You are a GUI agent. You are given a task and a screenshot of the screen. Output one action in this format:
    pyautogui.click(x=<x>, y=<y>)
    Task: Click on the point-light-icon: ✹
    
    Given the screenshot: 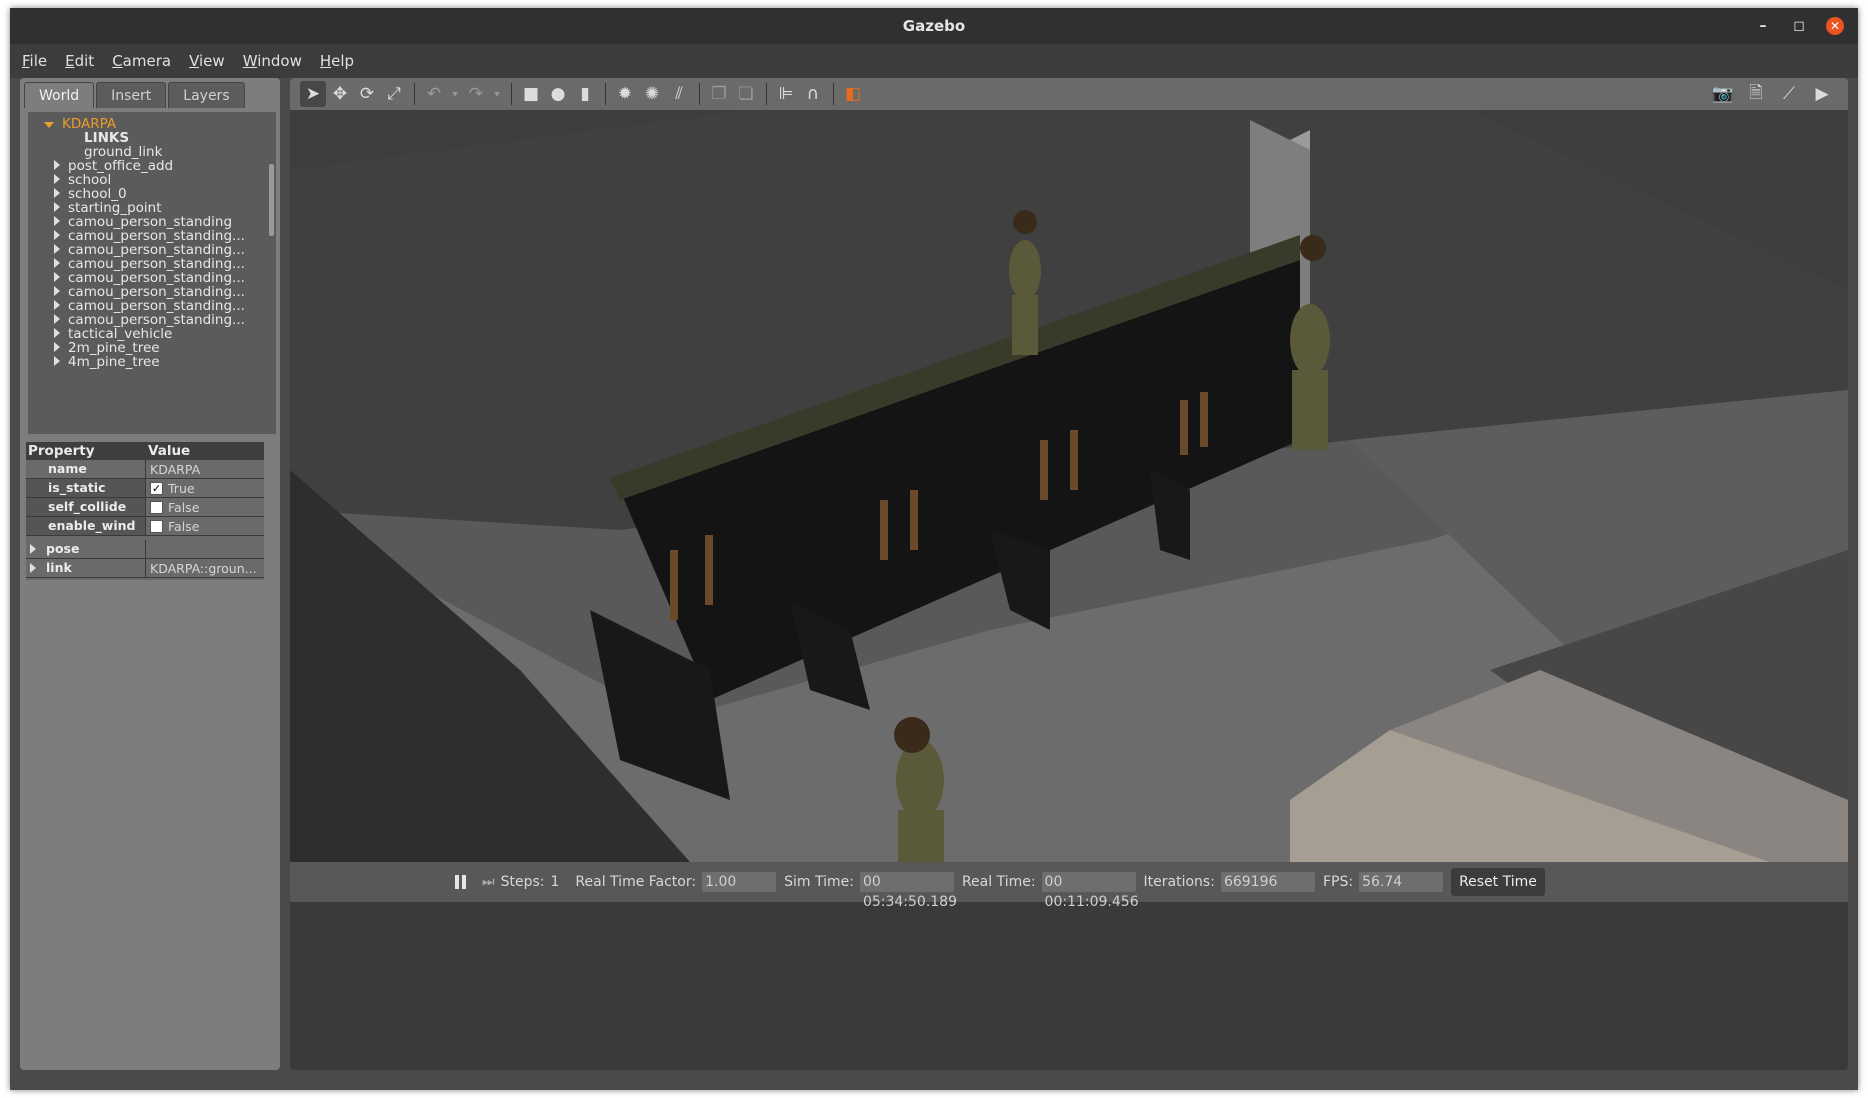 What is the action you would take?
    pyautogui.click(x=625, y=94)
    